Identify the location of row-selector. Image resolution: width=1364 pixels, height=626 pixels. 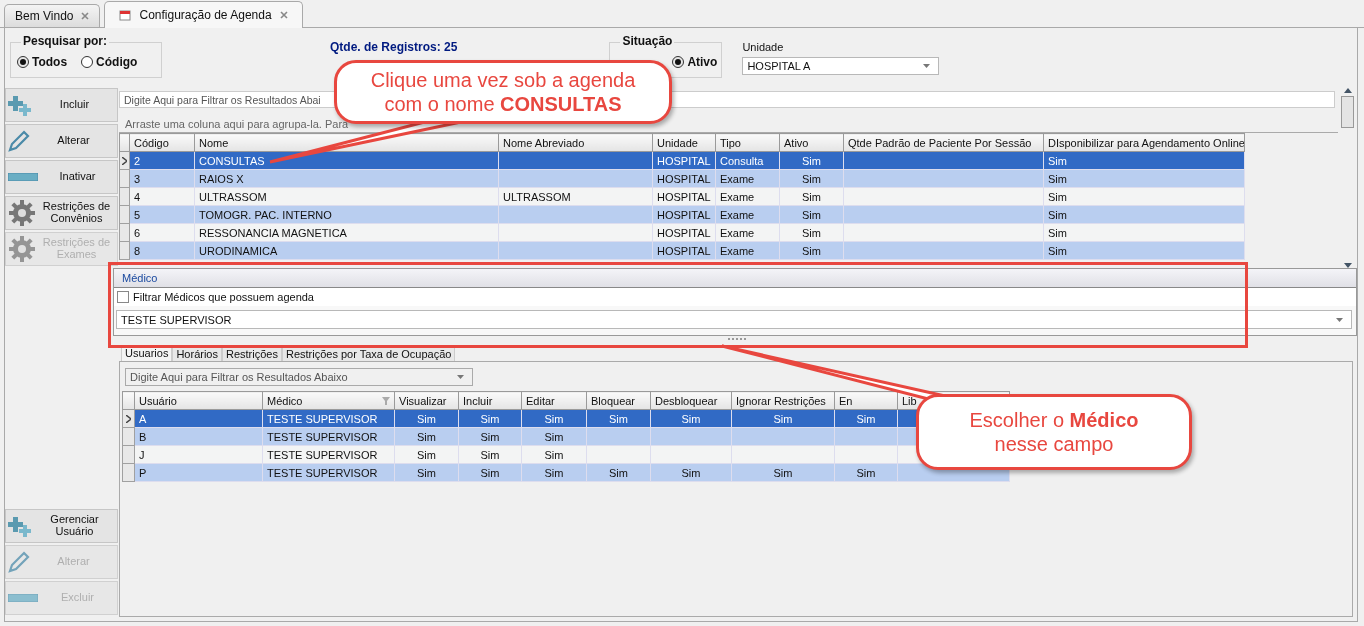
(124, 160).